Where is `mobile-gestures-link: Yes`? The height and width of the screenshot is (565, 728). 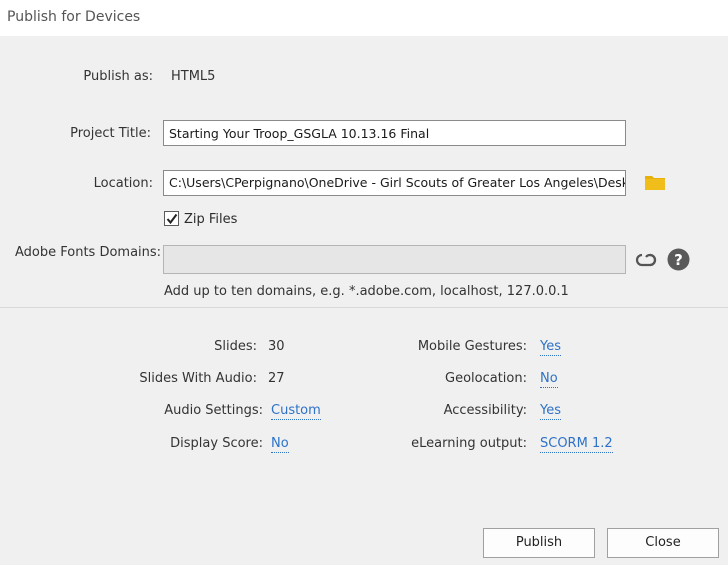 mobile-gestures-link: Yes is located at coordinates (550, 347).